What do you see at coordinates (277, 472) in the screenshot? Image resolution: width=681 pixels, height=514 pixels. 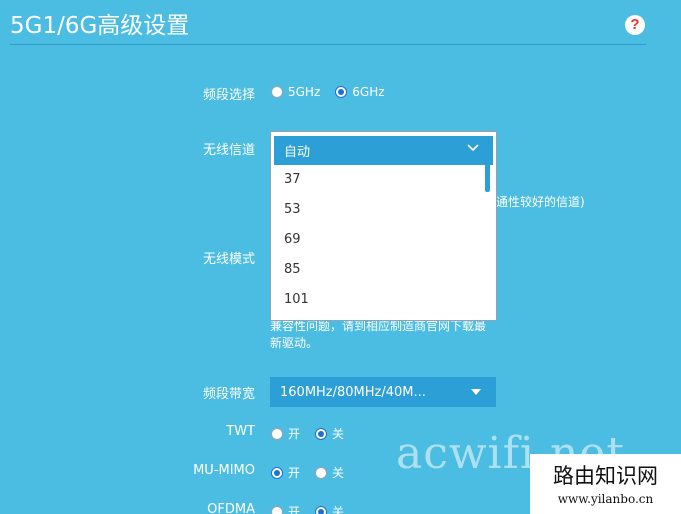 I see `radio-mumimo-on` at bounding box center [277, 472].